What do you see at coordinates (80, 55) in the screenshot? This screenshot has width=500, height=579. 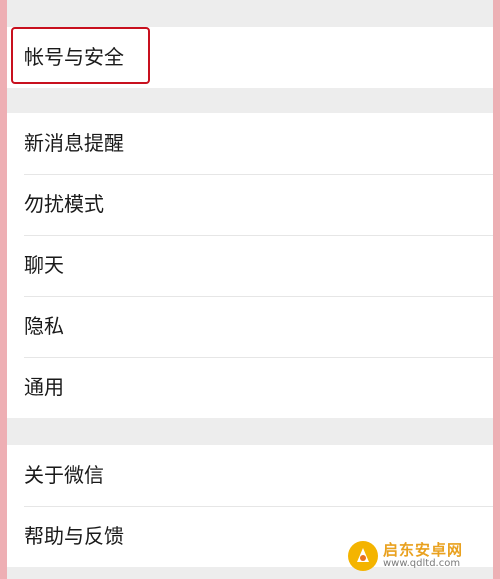 I see `highlight-box` at bounding box center [80, 55].